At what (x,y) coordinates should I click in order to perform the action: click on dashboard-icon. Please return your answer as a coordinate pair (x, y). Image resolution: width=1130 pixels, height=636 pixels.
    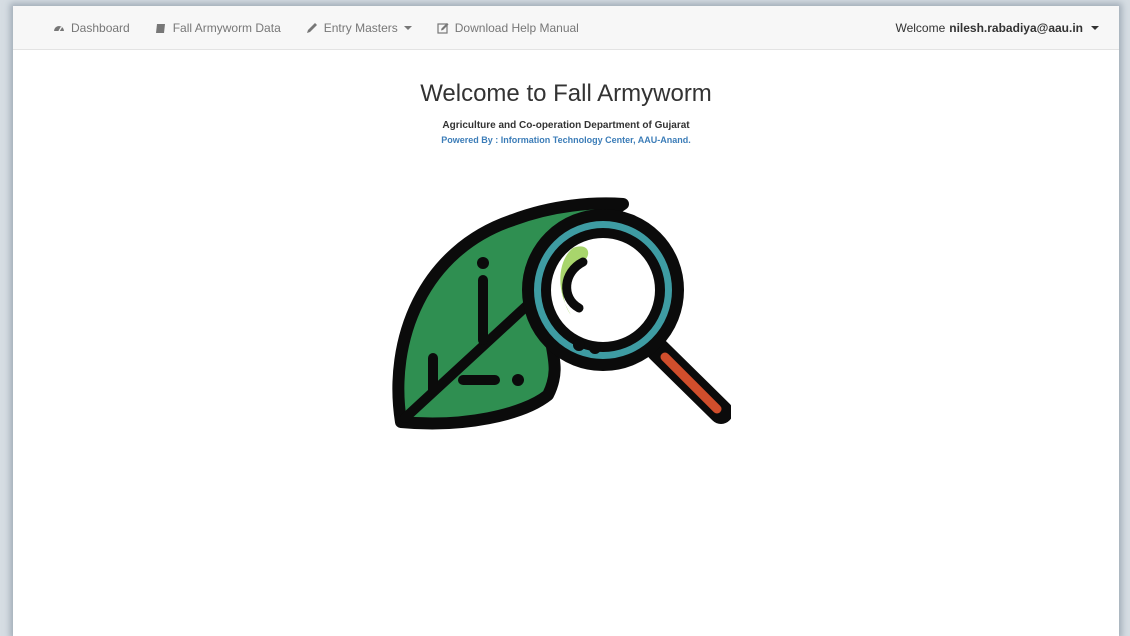
    Looking at the image, I should click on (59, 28).